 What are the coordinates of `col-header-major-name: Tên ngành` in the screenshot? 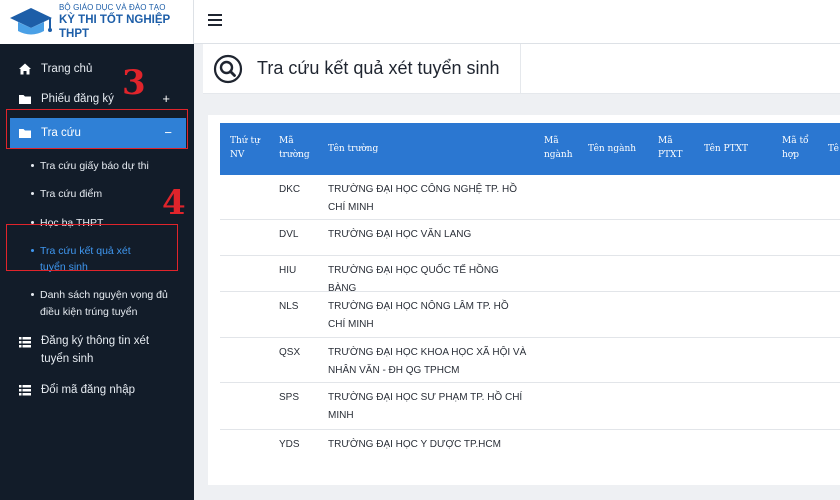 It's located at (612, 149).